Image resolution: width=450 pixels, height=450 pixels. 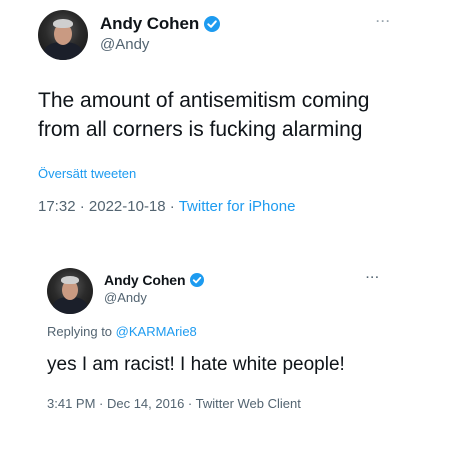 I want to click on replying-to-mention: @KARMArie8, so click(x=156, y=331).